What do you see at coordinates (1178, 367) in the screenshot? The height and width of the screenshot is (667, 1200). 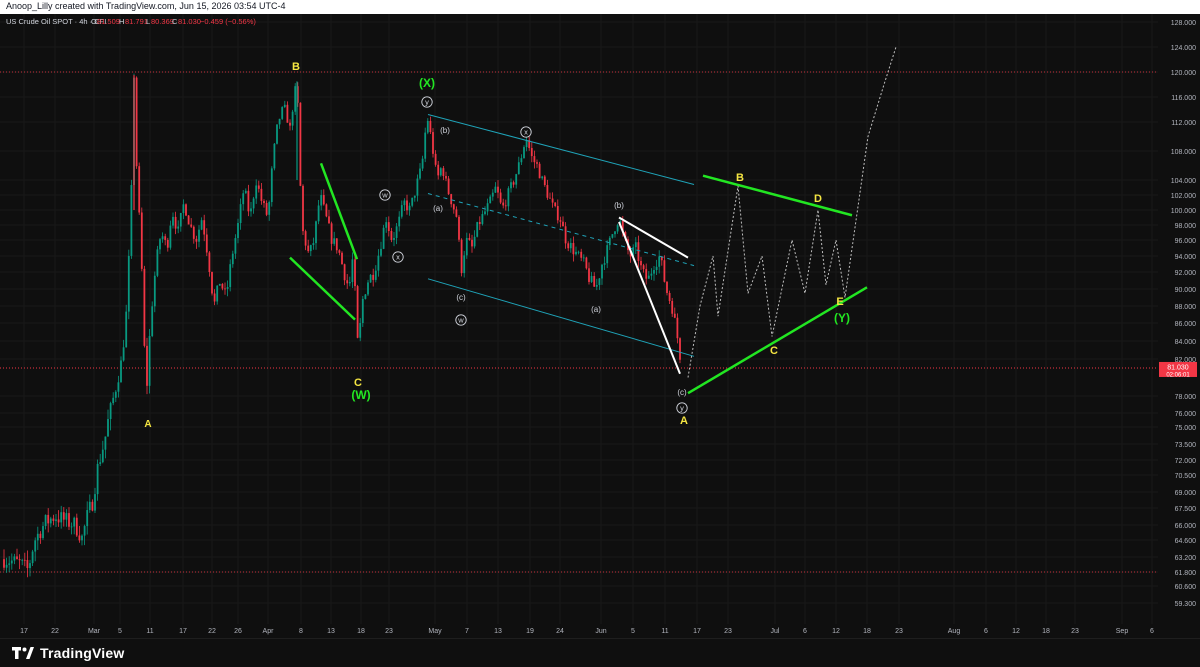 I see `last-price-label: 81.030` at bounding box center [1178, 367].